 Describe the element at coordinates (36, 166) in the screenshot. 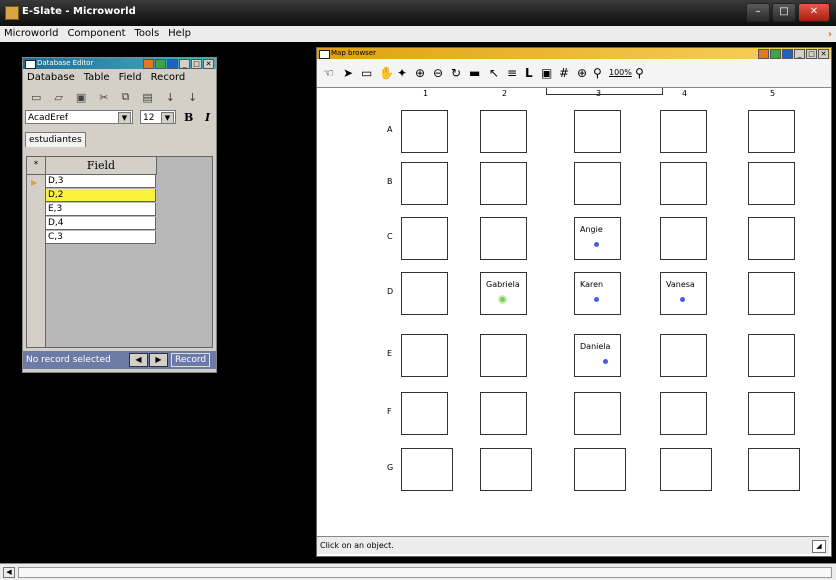

I see `select-all-cell: *` at that location.